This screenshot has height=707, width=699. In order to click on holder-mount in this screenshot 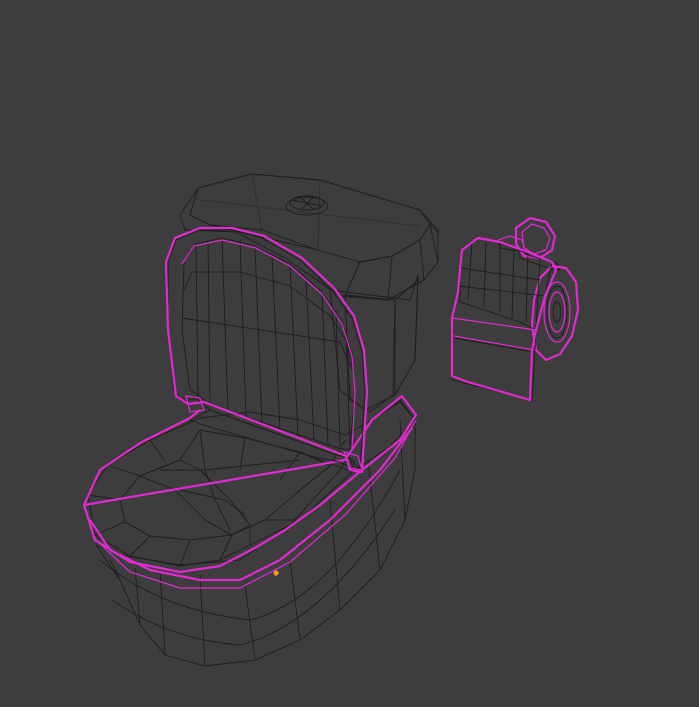, I will do `click(535, 238)`.